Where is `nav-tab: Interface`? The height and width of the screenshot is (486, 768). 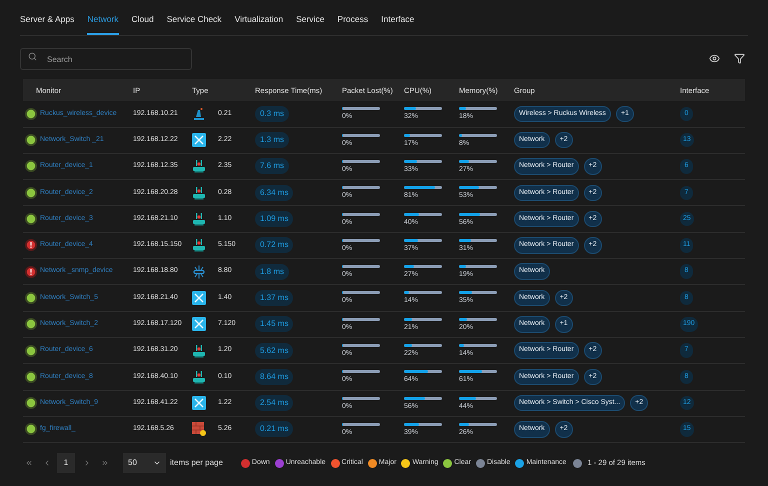 nav-tab: Interface is located at coordinates (397, 23).